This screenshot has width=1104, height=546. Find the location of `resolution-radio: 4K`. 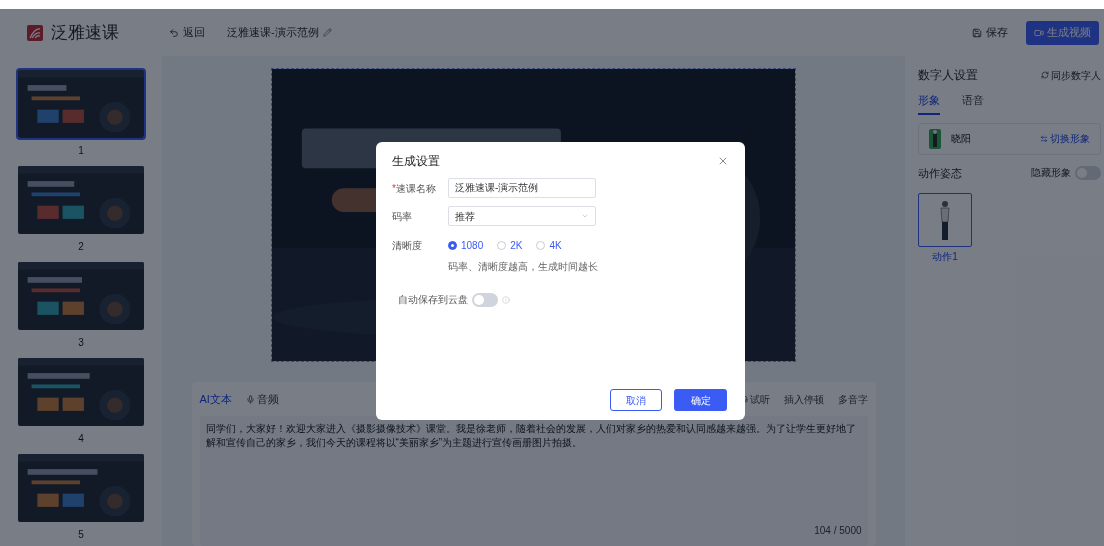

resolution-radio: 4K is located at coordinates (549, 245).